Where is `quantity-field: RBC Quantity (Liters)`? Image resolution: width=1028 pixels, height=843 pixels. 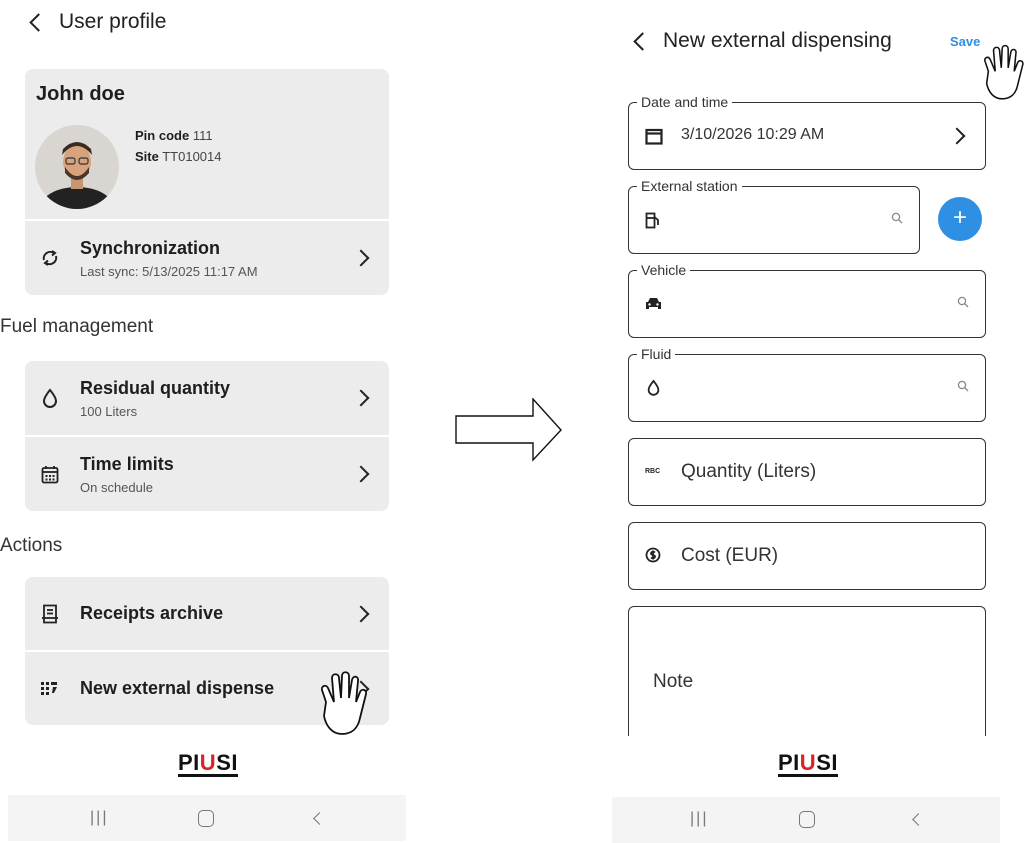 quantity-field: RBC Quantity (Liters) is located at coordinates (807, 472).